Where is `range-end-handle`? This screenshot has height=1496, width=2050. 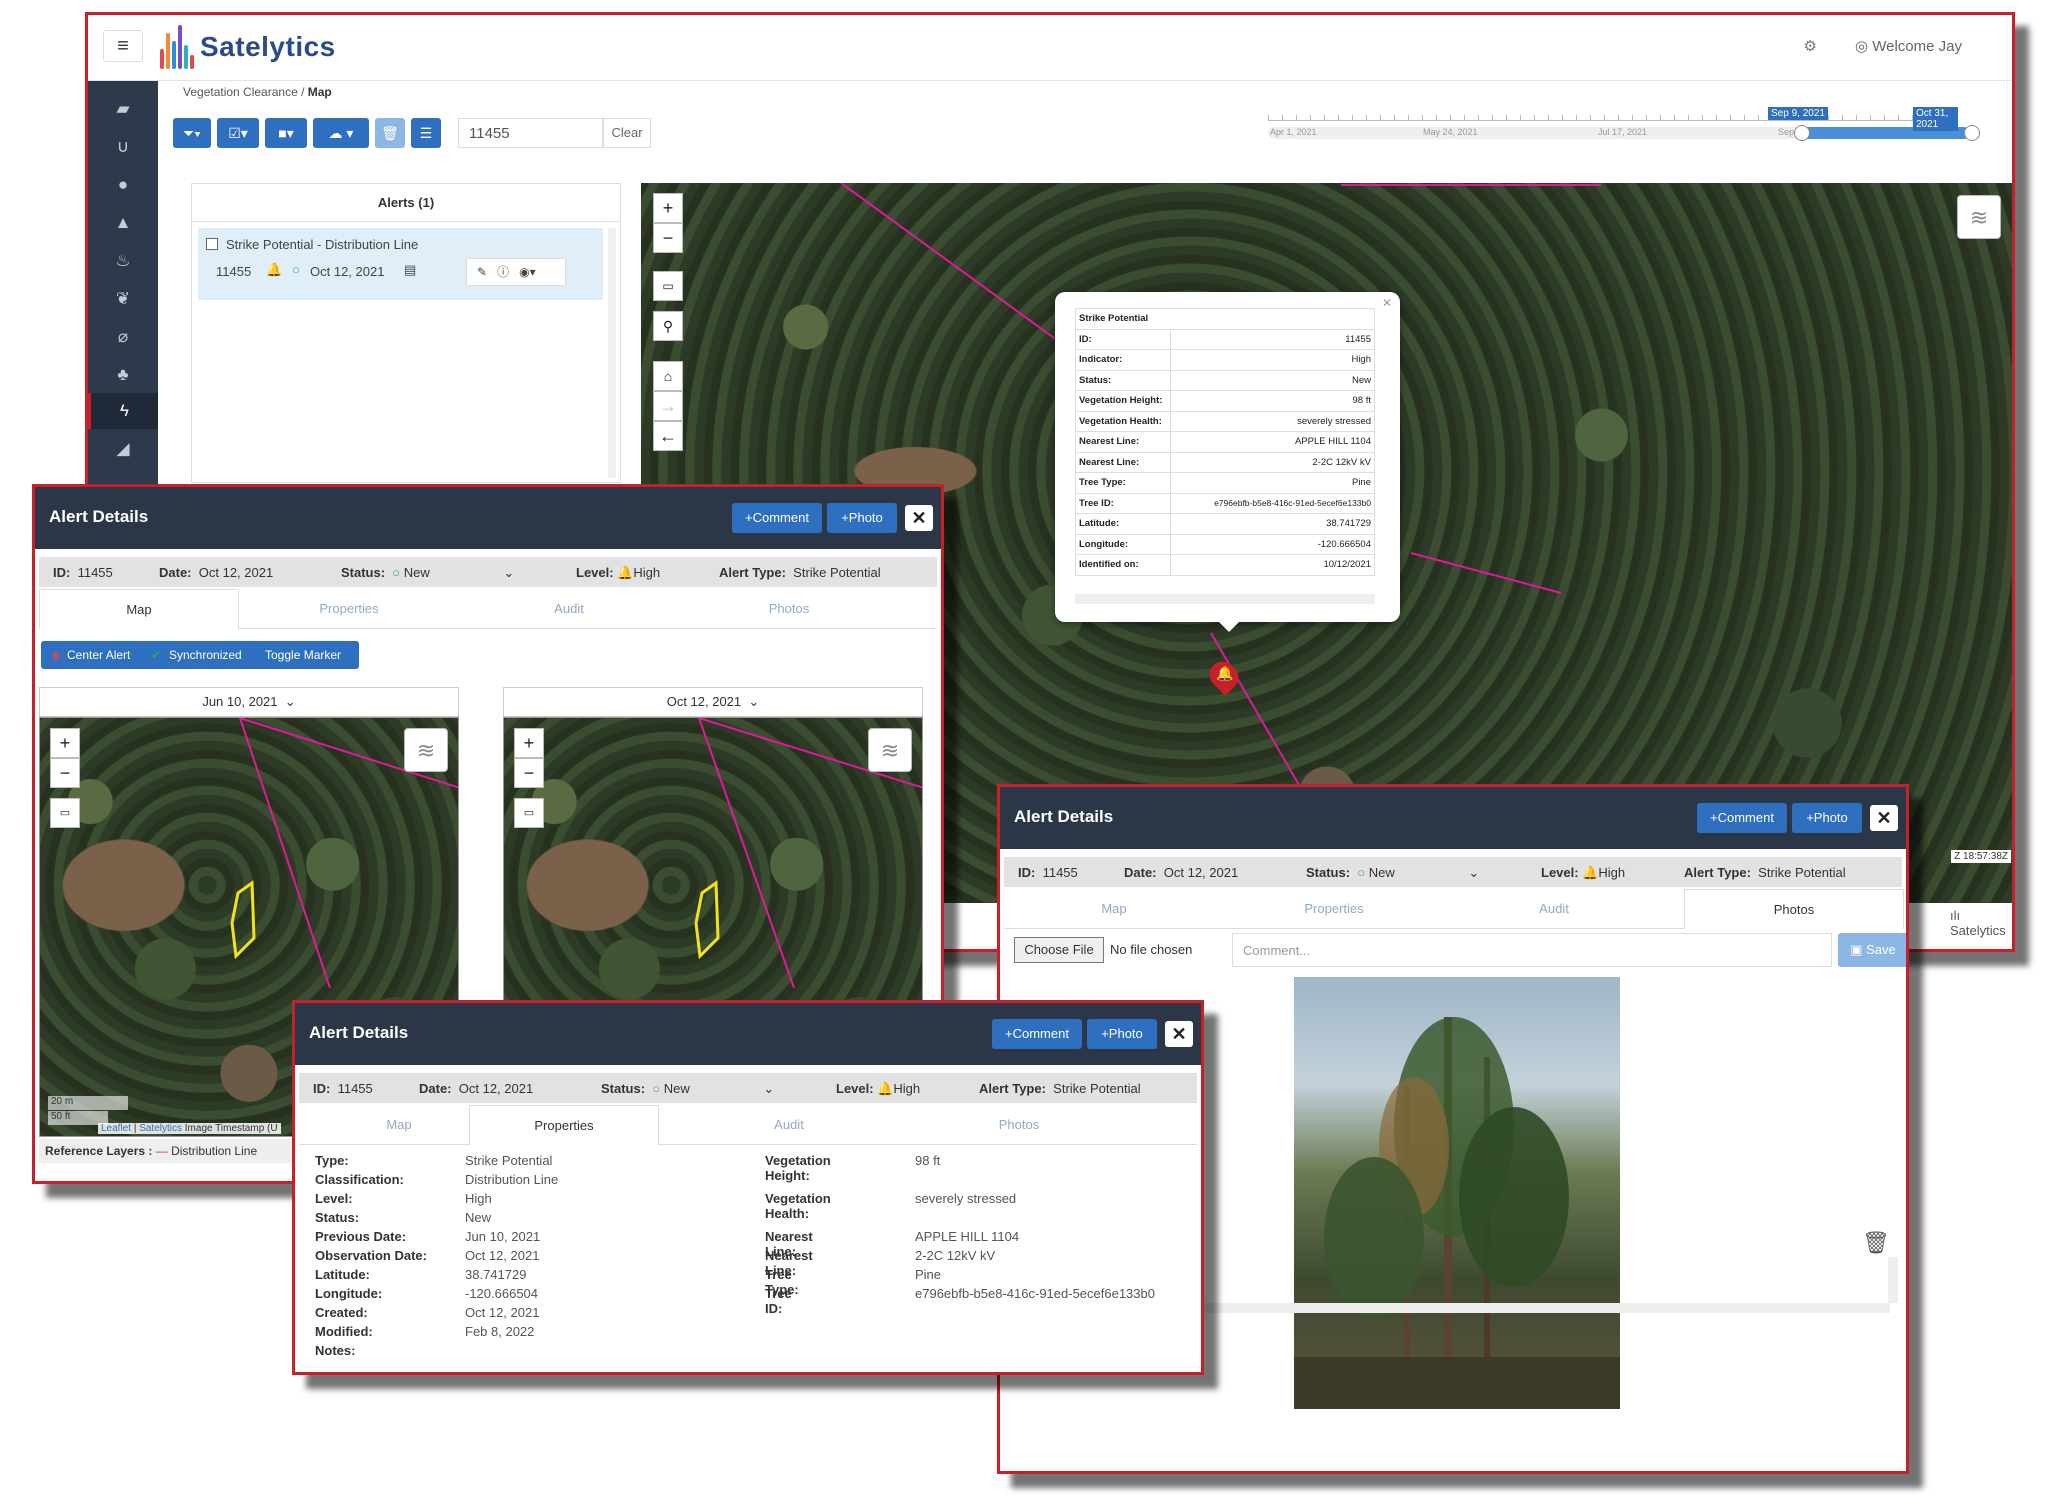
range-end-handle is located at coordinates (1972, 133).